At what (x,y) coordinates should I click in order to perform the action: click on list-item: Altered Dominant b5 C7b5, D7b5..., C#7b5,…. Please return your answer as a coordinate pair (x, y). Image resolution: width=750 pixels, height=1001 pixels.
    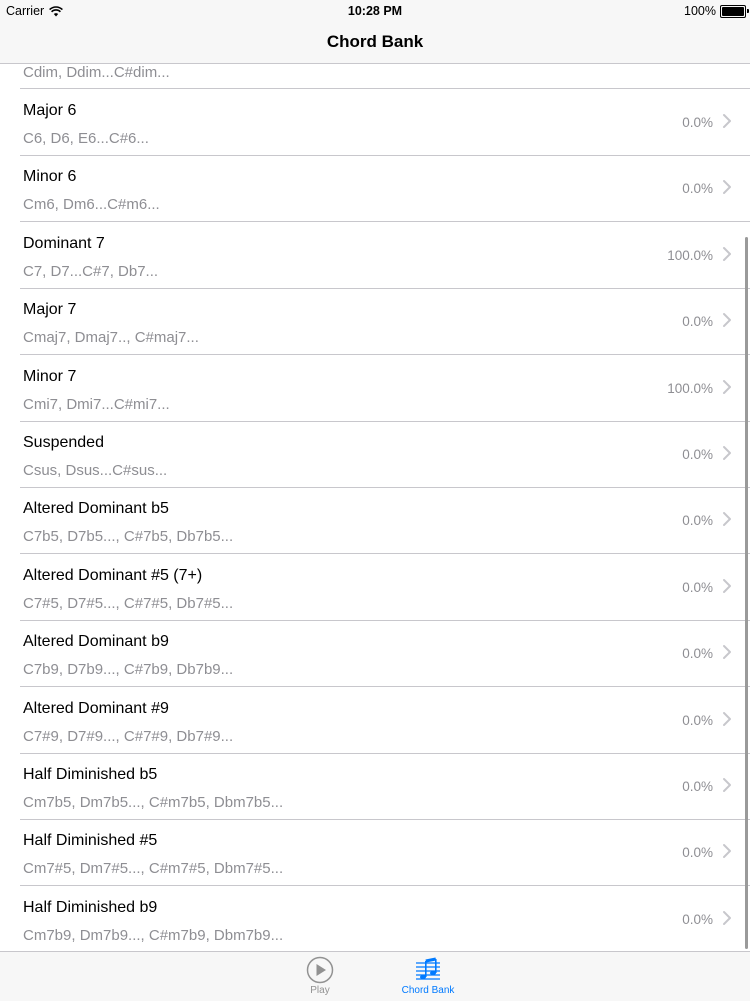
    Looking at the image, I should click on (375, 520).